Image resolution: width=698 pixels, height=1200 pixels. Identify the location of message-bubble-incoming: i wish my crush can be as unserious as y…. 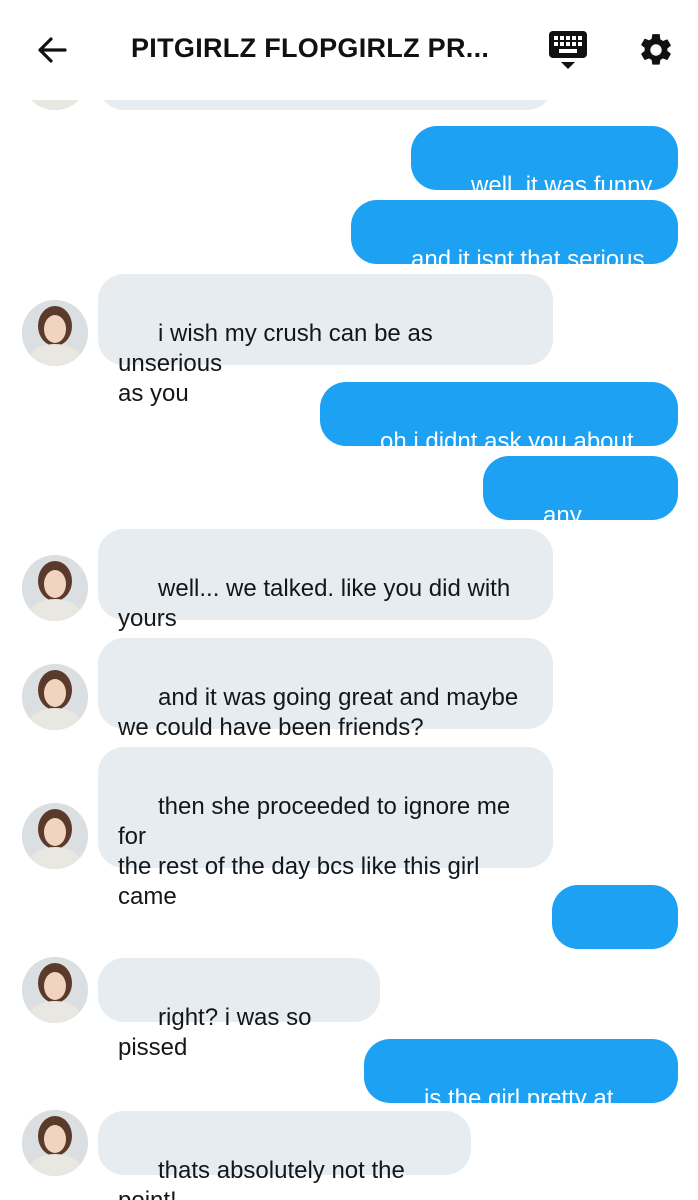
(325, 340).